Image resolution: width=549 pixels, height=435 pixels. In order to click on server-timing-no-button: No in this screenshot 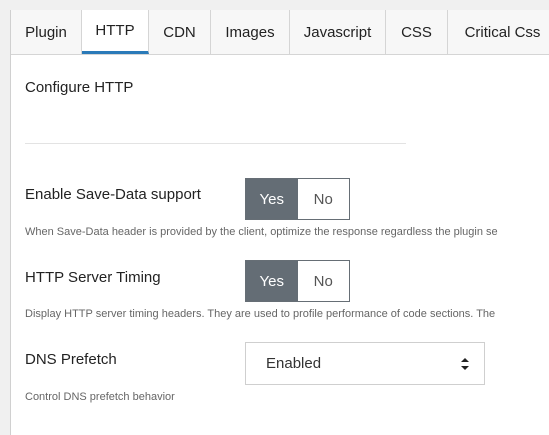, I will do `click(323, 281)`.